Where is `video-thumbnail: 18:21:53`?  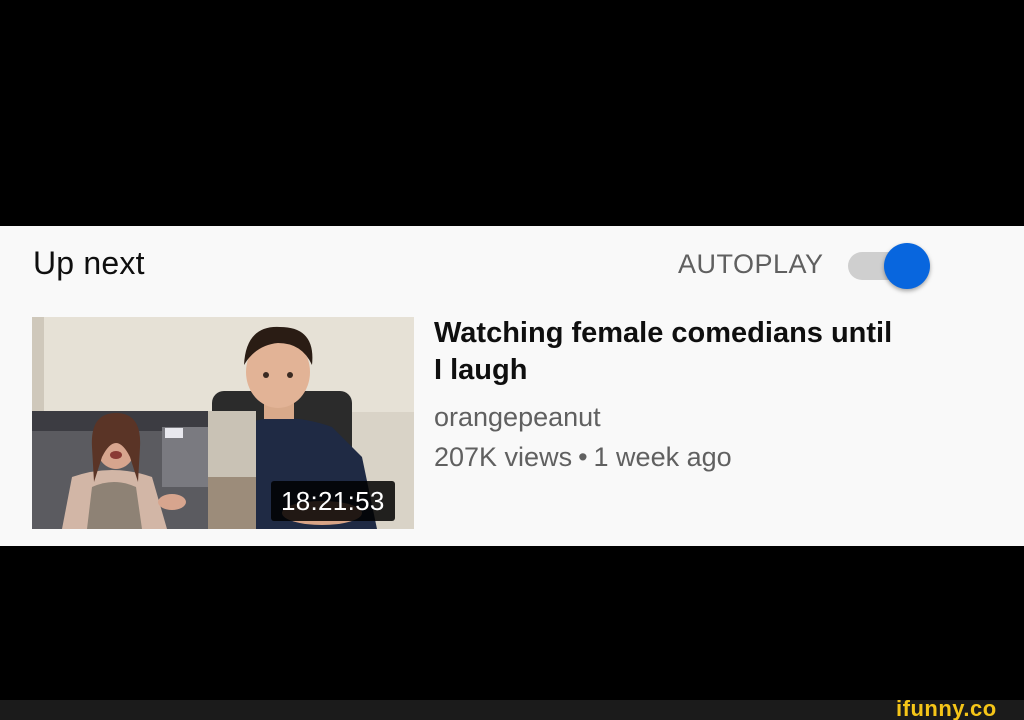 video-thumbnail: 18:21:53 is located at coordinates (223, 423).